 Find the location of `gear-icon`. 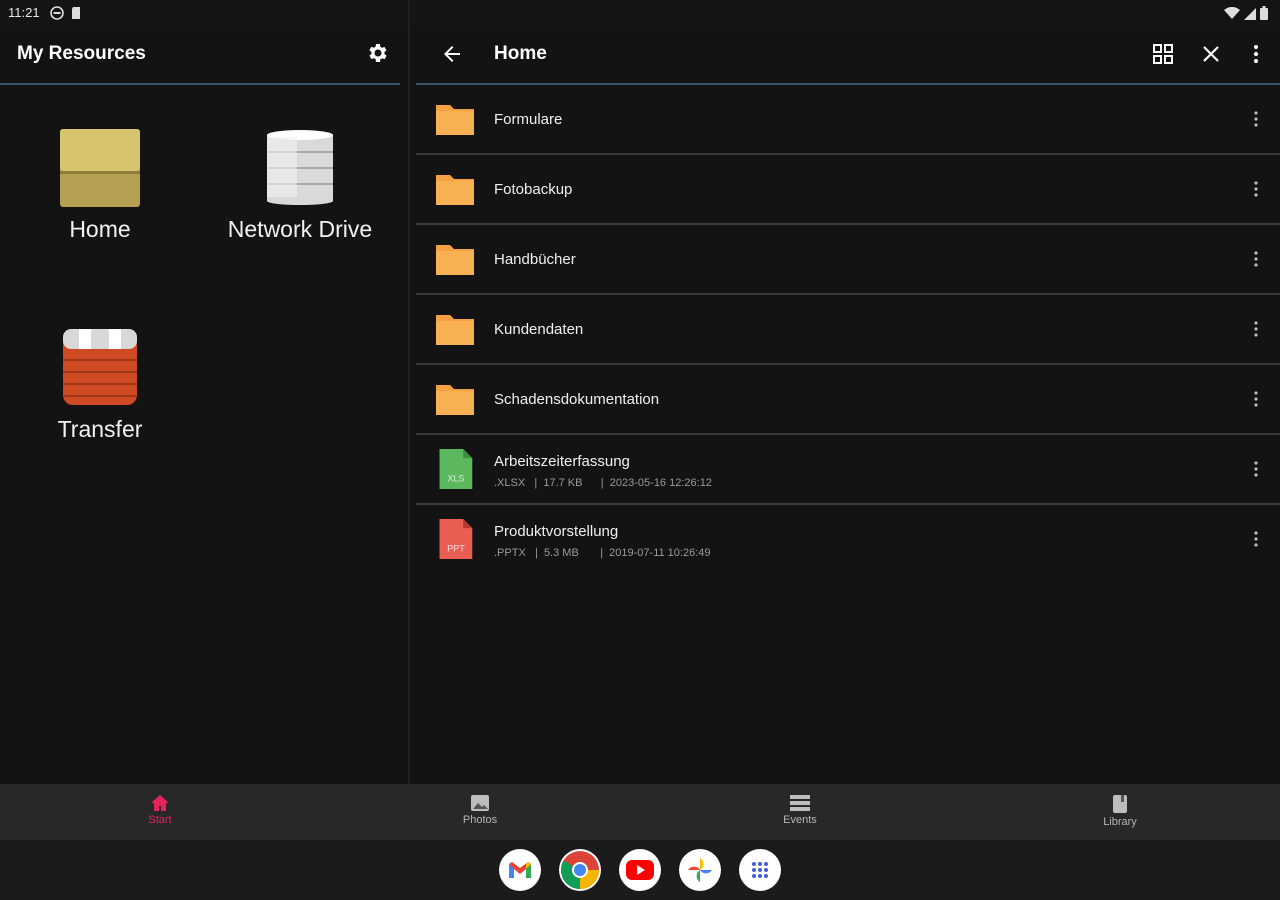

gear-icon is located at coordinates (377, 53).